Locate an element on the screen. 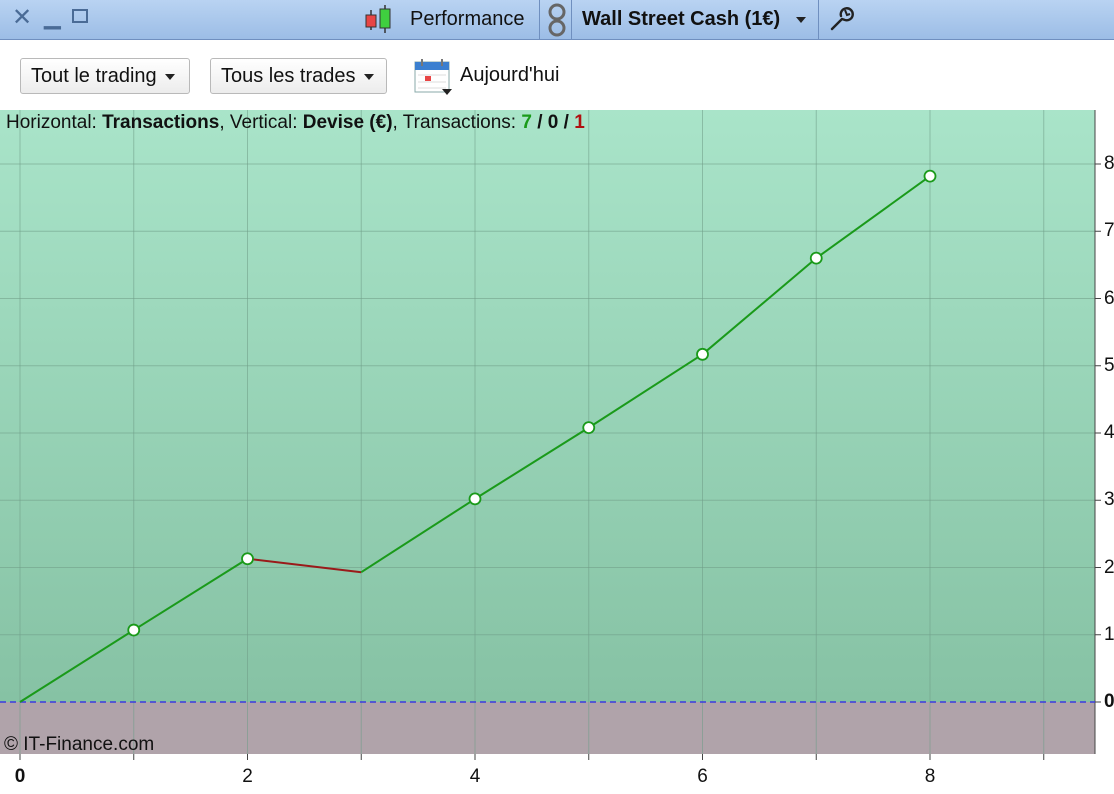 This screenshot has width=1114, height=794. close-icon: ✕ is located at coordinates (22, 17).